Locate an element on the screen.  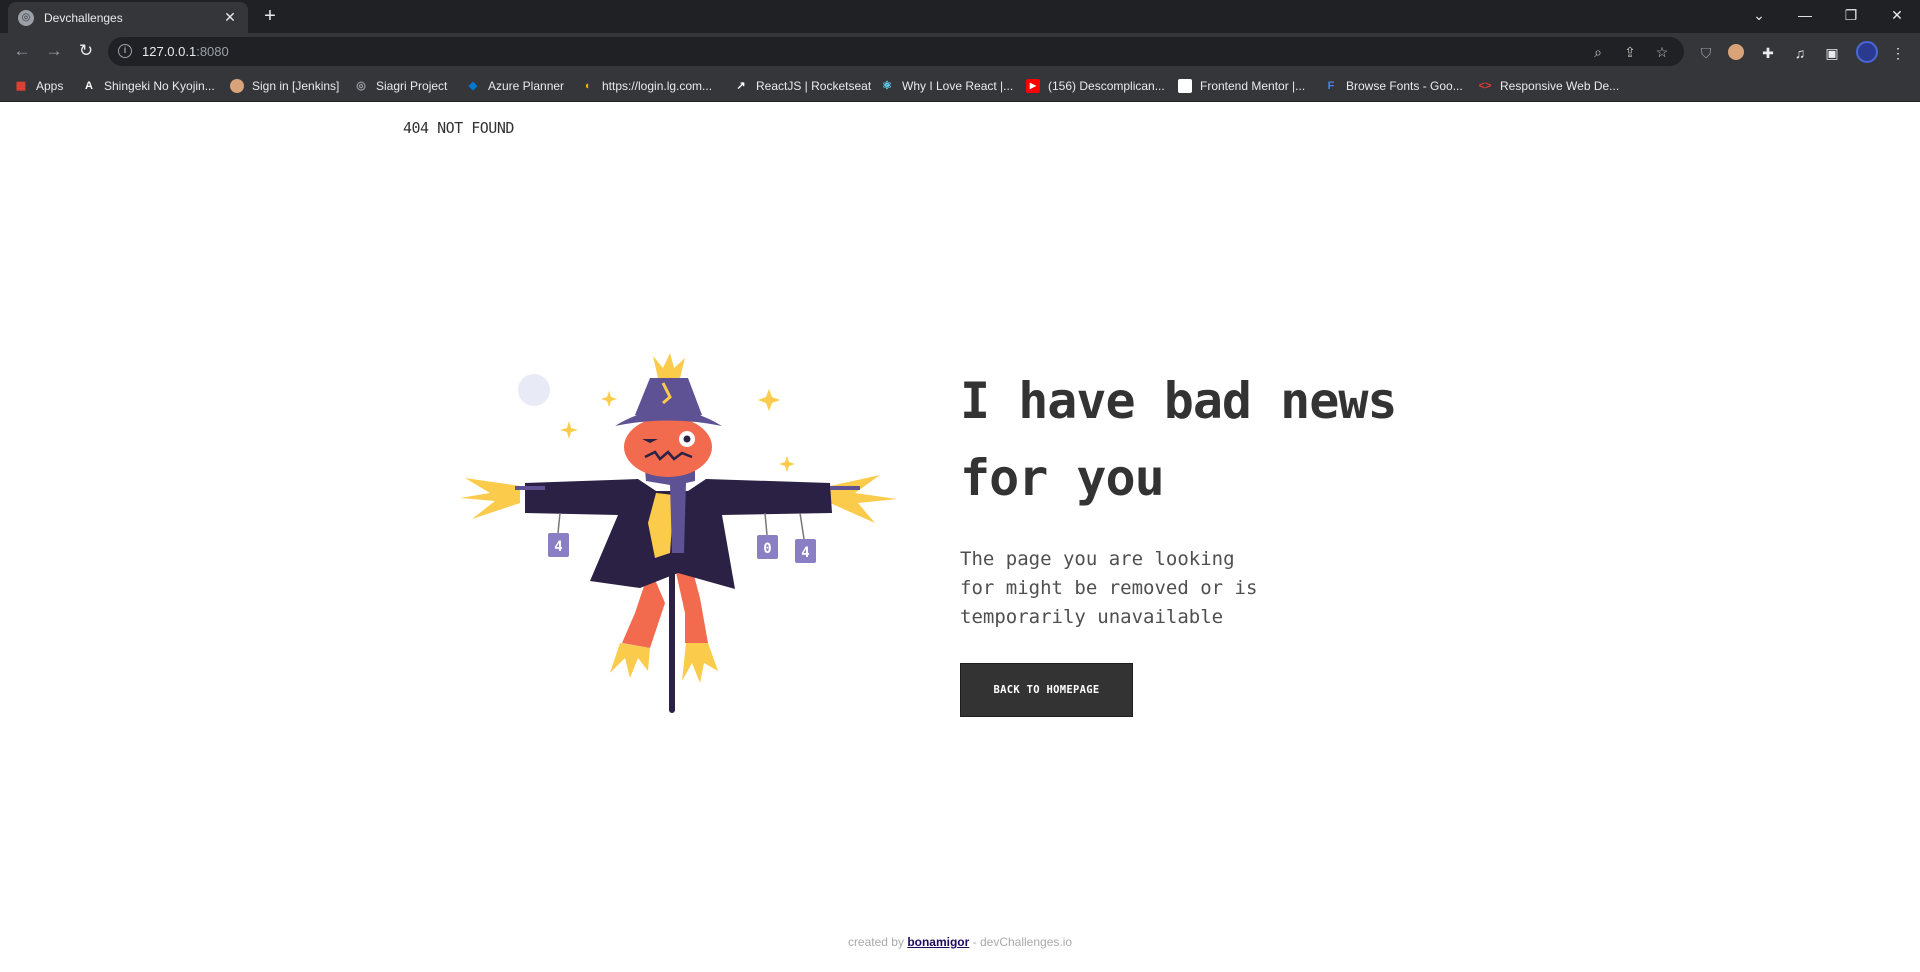
apps-grid-icon: ▦ is located at coordinates (21, 86).